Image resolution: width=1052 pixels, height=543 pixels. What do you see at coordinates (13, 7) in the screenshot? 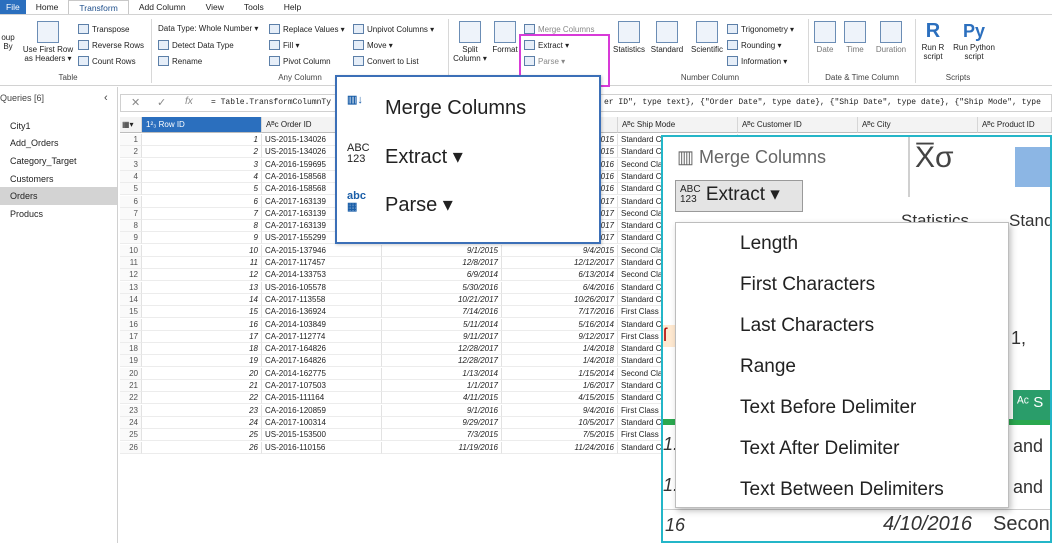
I see `tab-file: File` at bounding box center [13, 7].